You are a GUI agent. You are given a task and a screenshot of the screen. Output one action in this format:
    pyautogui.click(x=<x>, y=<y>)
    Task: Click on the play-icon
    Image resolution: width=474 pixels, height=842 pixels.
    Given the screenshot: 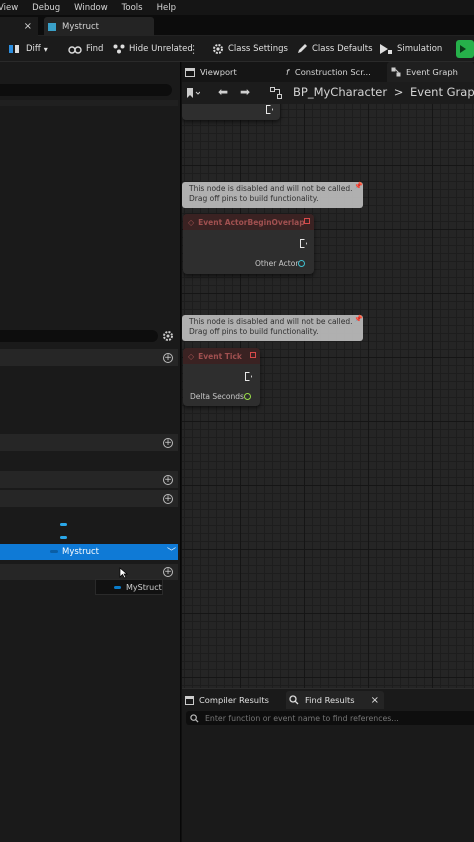 What is the action you would take?
    pyautogui.click(x=463, y=49)
    